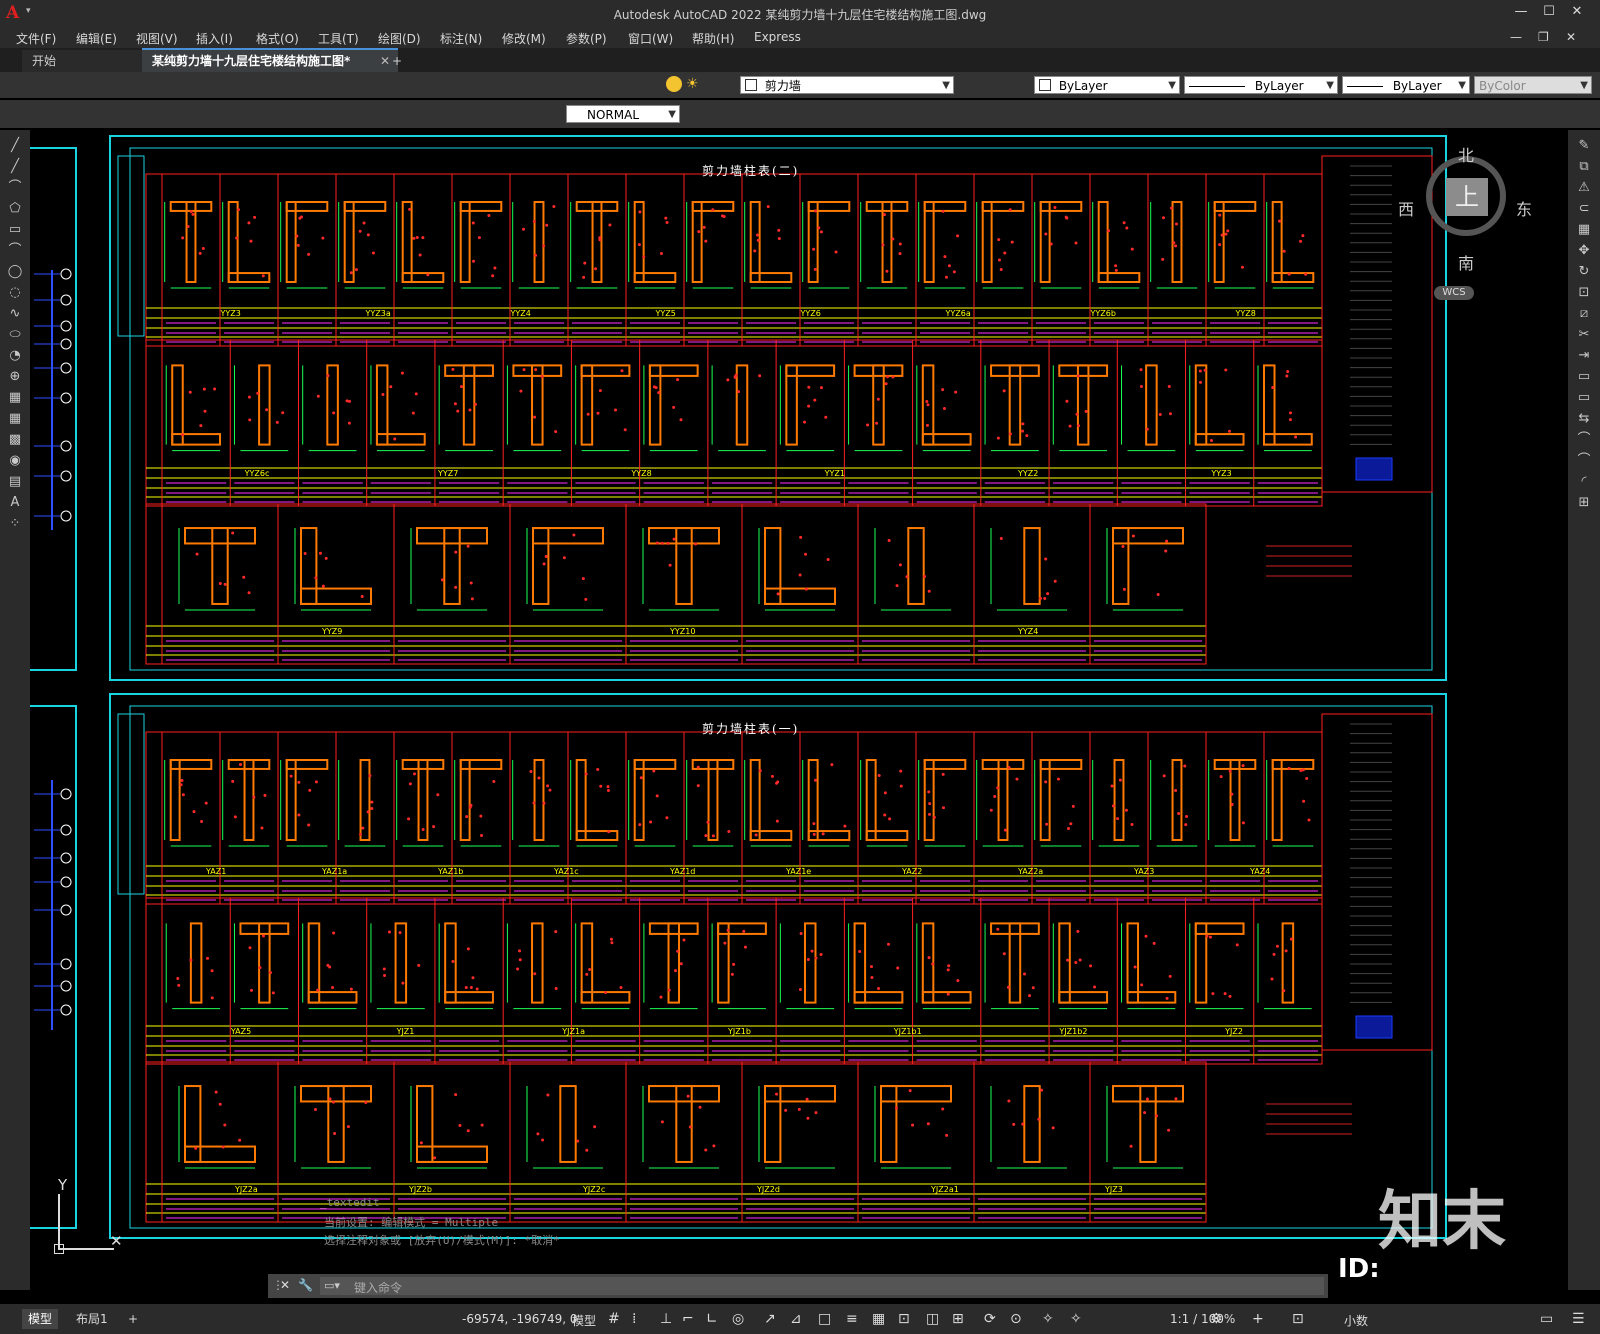  I want to click on layout-tab-layout1: 布局1, so click(92, 1319).